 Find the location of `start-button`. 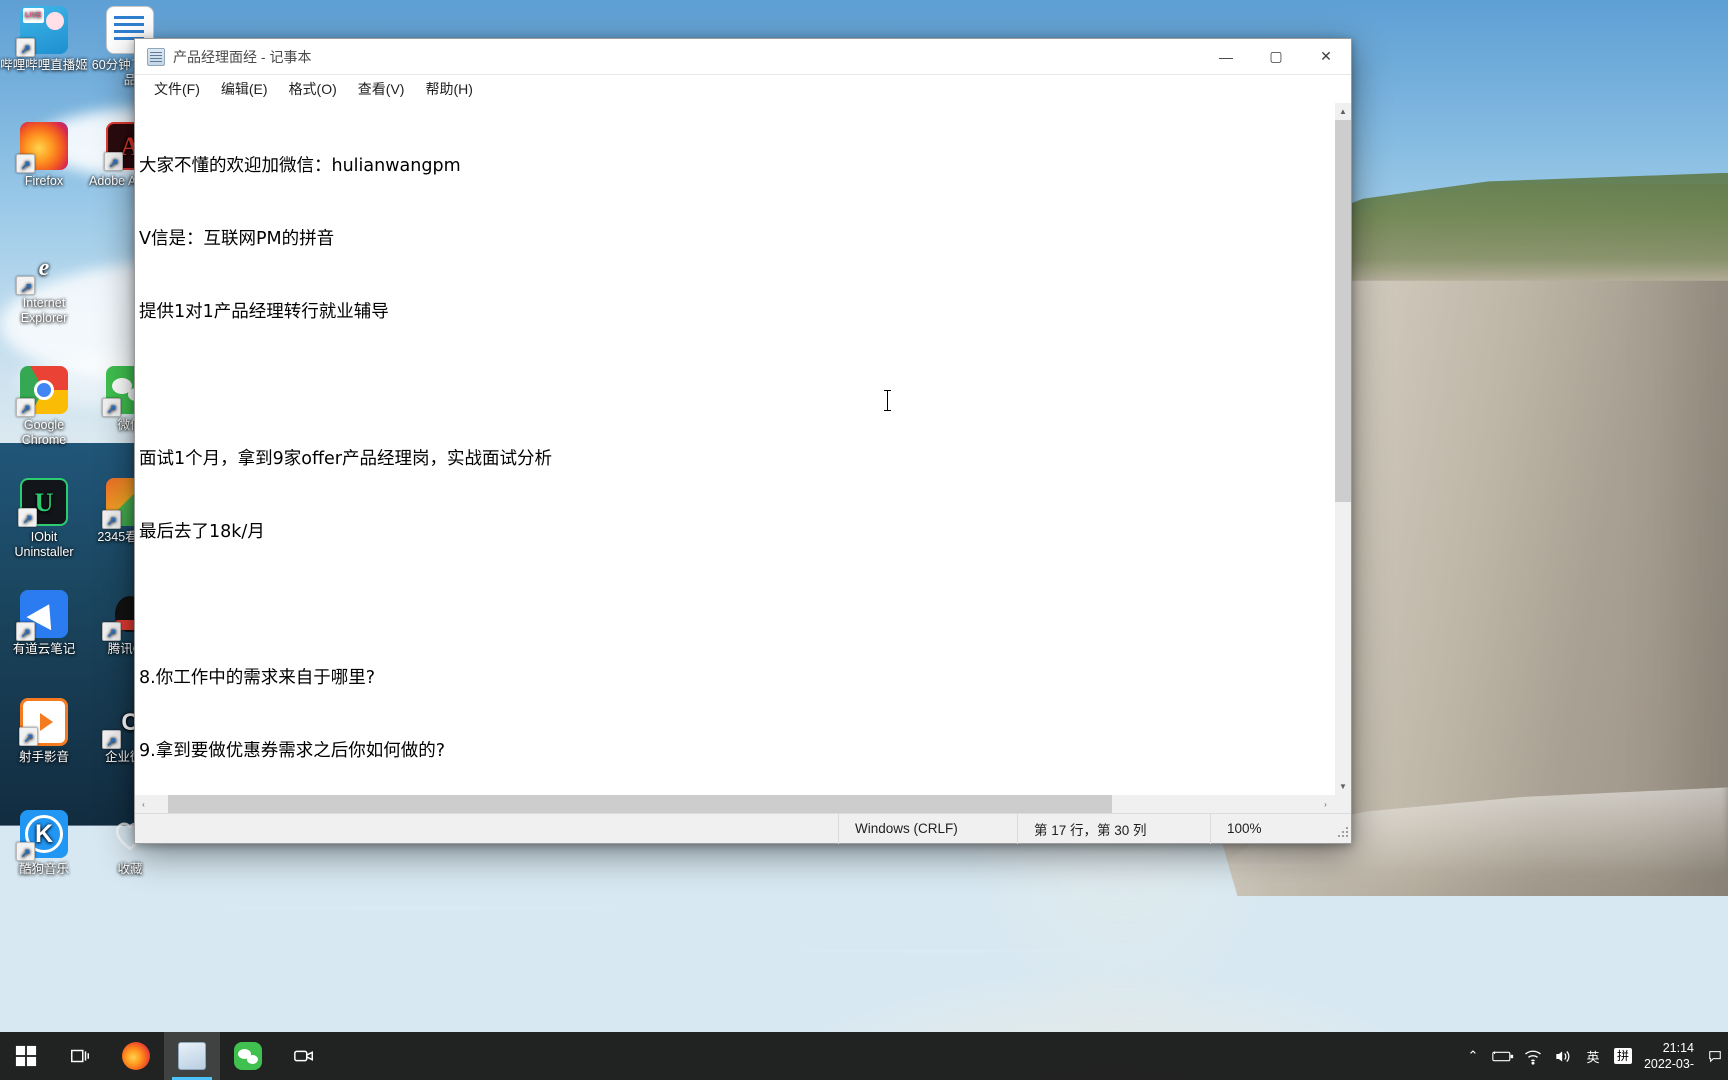

start-button is located at coordinates (26, 1056).